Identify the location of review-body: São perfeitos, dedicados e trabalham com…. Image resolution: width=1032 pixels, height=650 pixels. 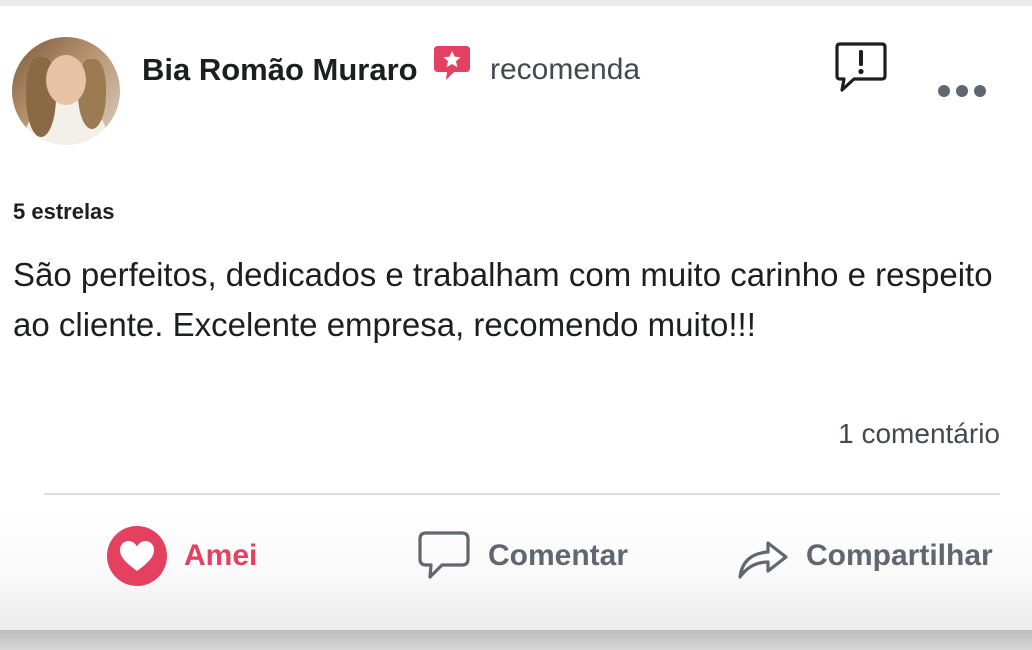
(503, 299).